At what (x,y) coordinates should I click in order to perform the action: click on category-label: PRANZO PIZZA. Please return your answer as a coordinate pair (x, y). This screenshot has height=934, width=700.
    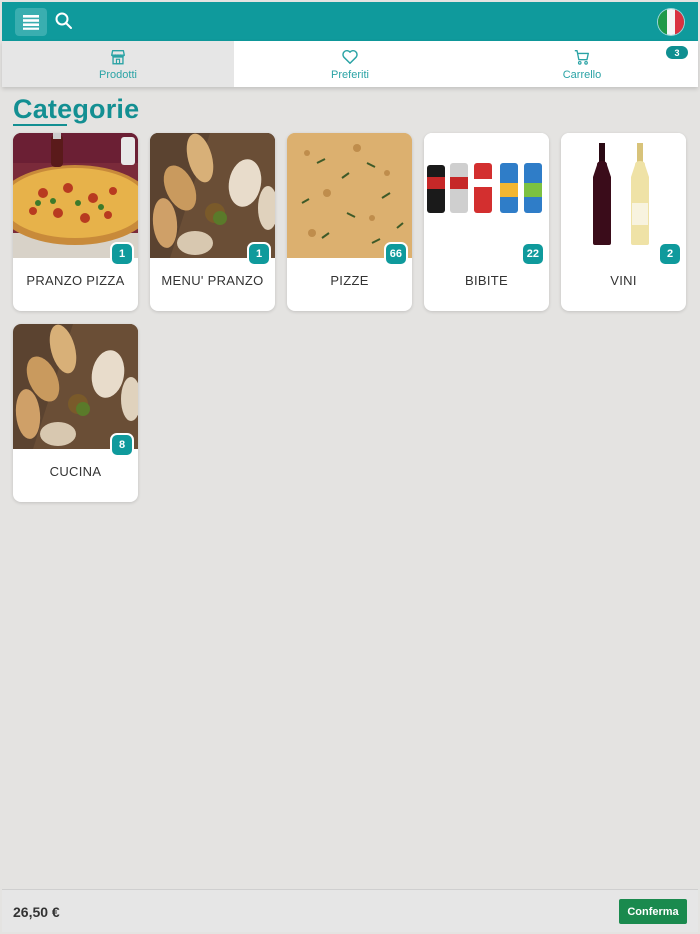
    Looking at the image, I should click on (75, 280).